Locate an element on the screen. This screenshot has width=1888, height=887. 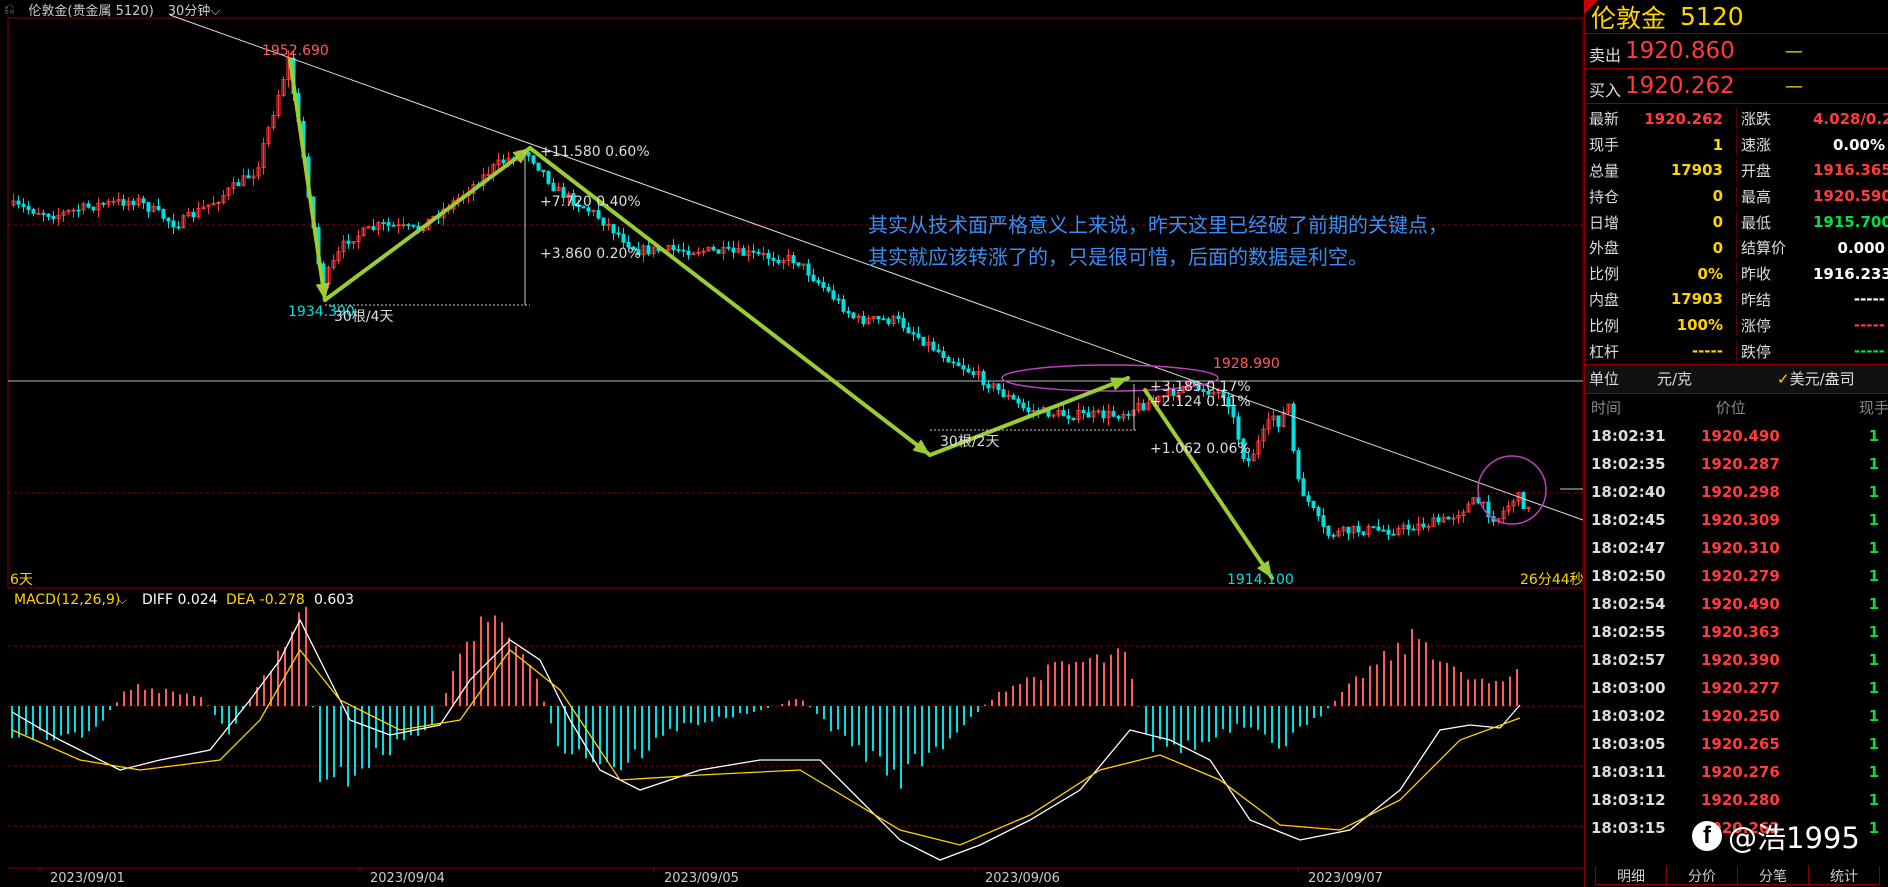
tab-1: 分价 is located at coordinates (1702, 875).